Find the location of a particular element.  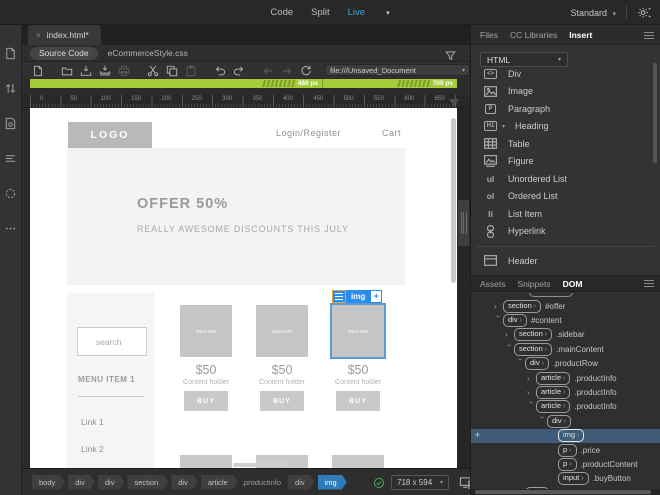

panel-tab: Snippets is located at coordinates (534, 284).